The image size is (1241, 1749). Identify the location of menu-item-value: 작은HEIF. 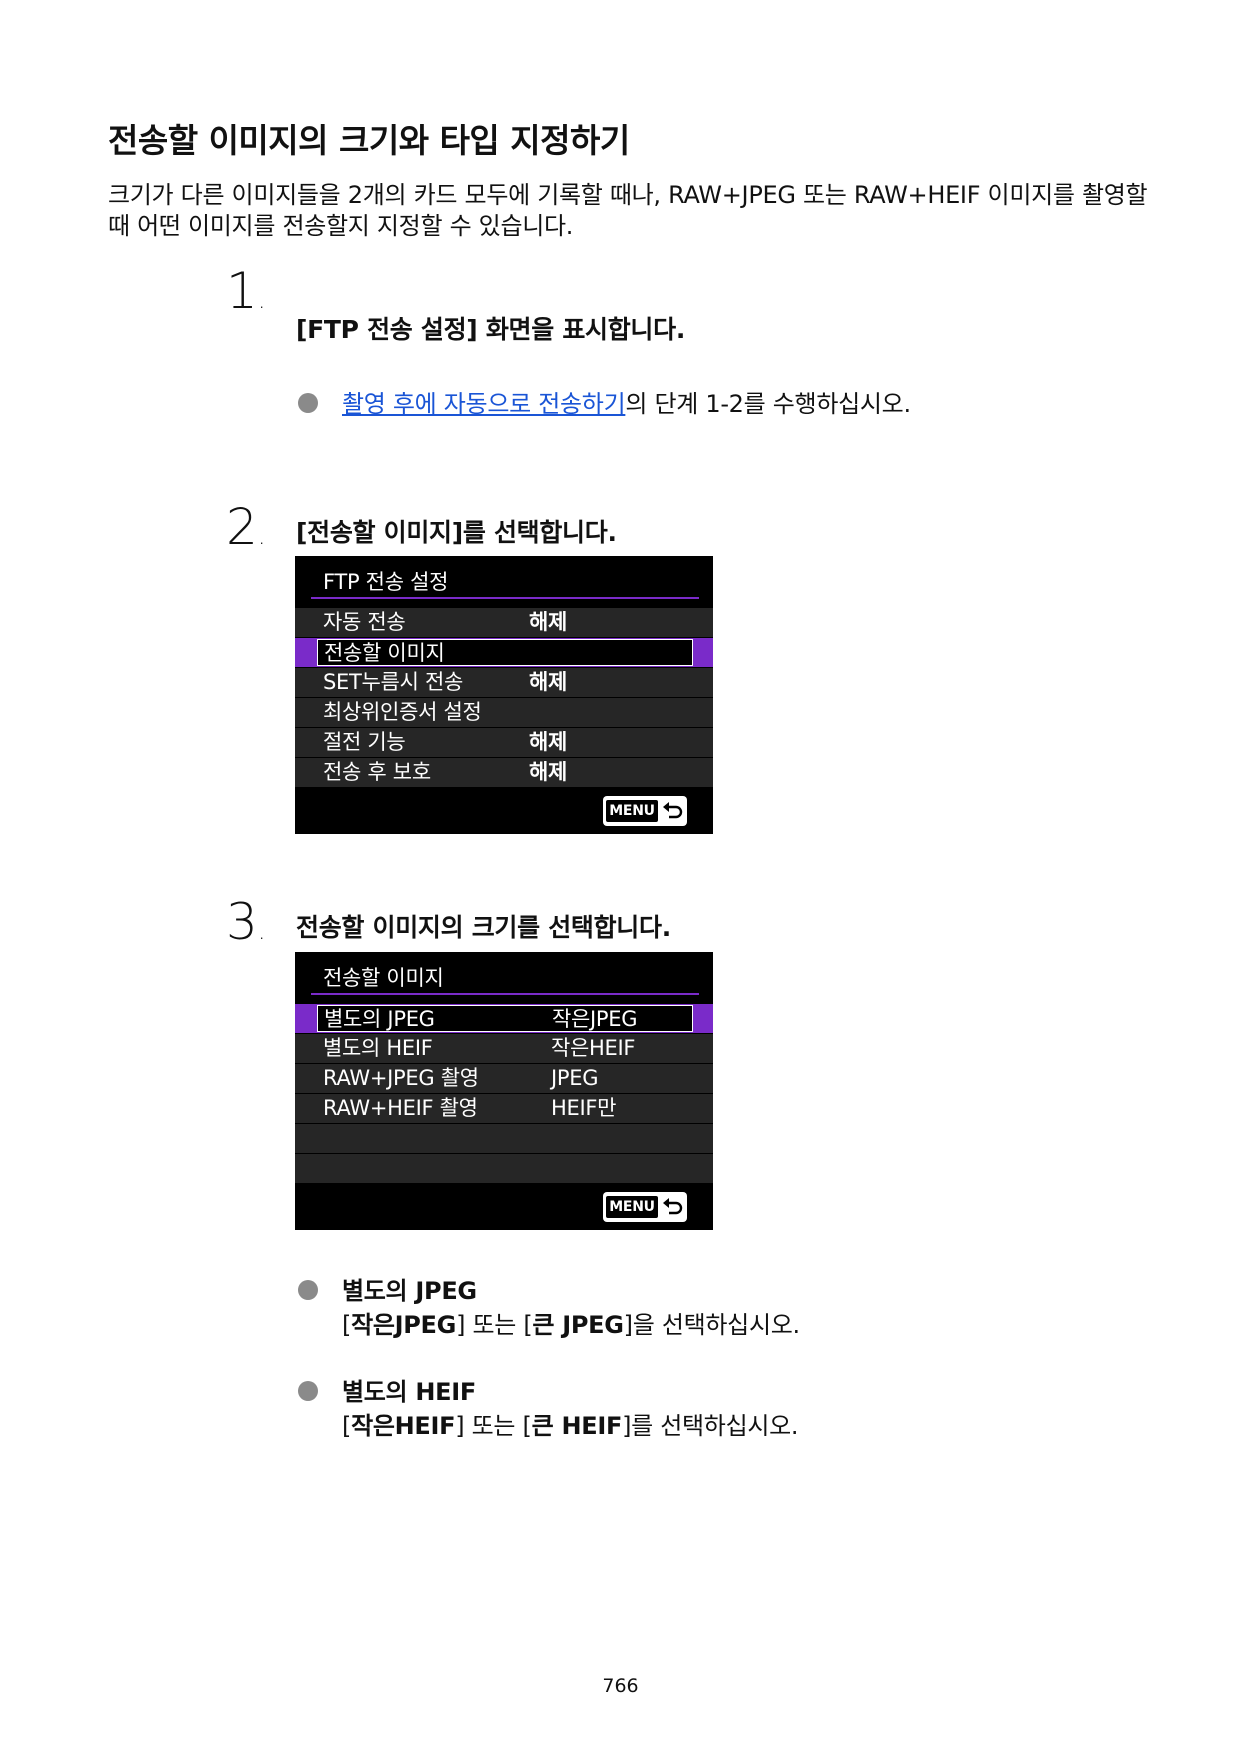
(593, 1048).